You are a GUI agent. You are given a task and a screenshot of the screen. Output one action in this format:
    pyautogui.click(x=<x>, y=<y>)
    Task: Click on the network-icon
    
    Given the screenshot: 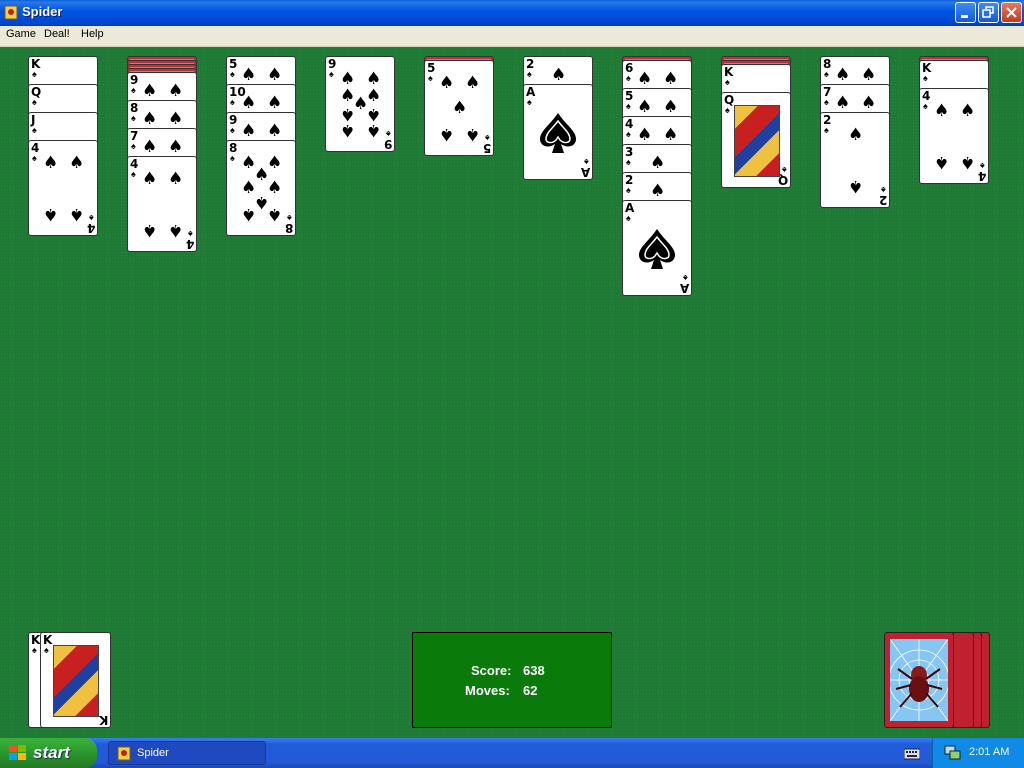 What is the action you would take?
    pyautogui.click(x=952, y=752)
    